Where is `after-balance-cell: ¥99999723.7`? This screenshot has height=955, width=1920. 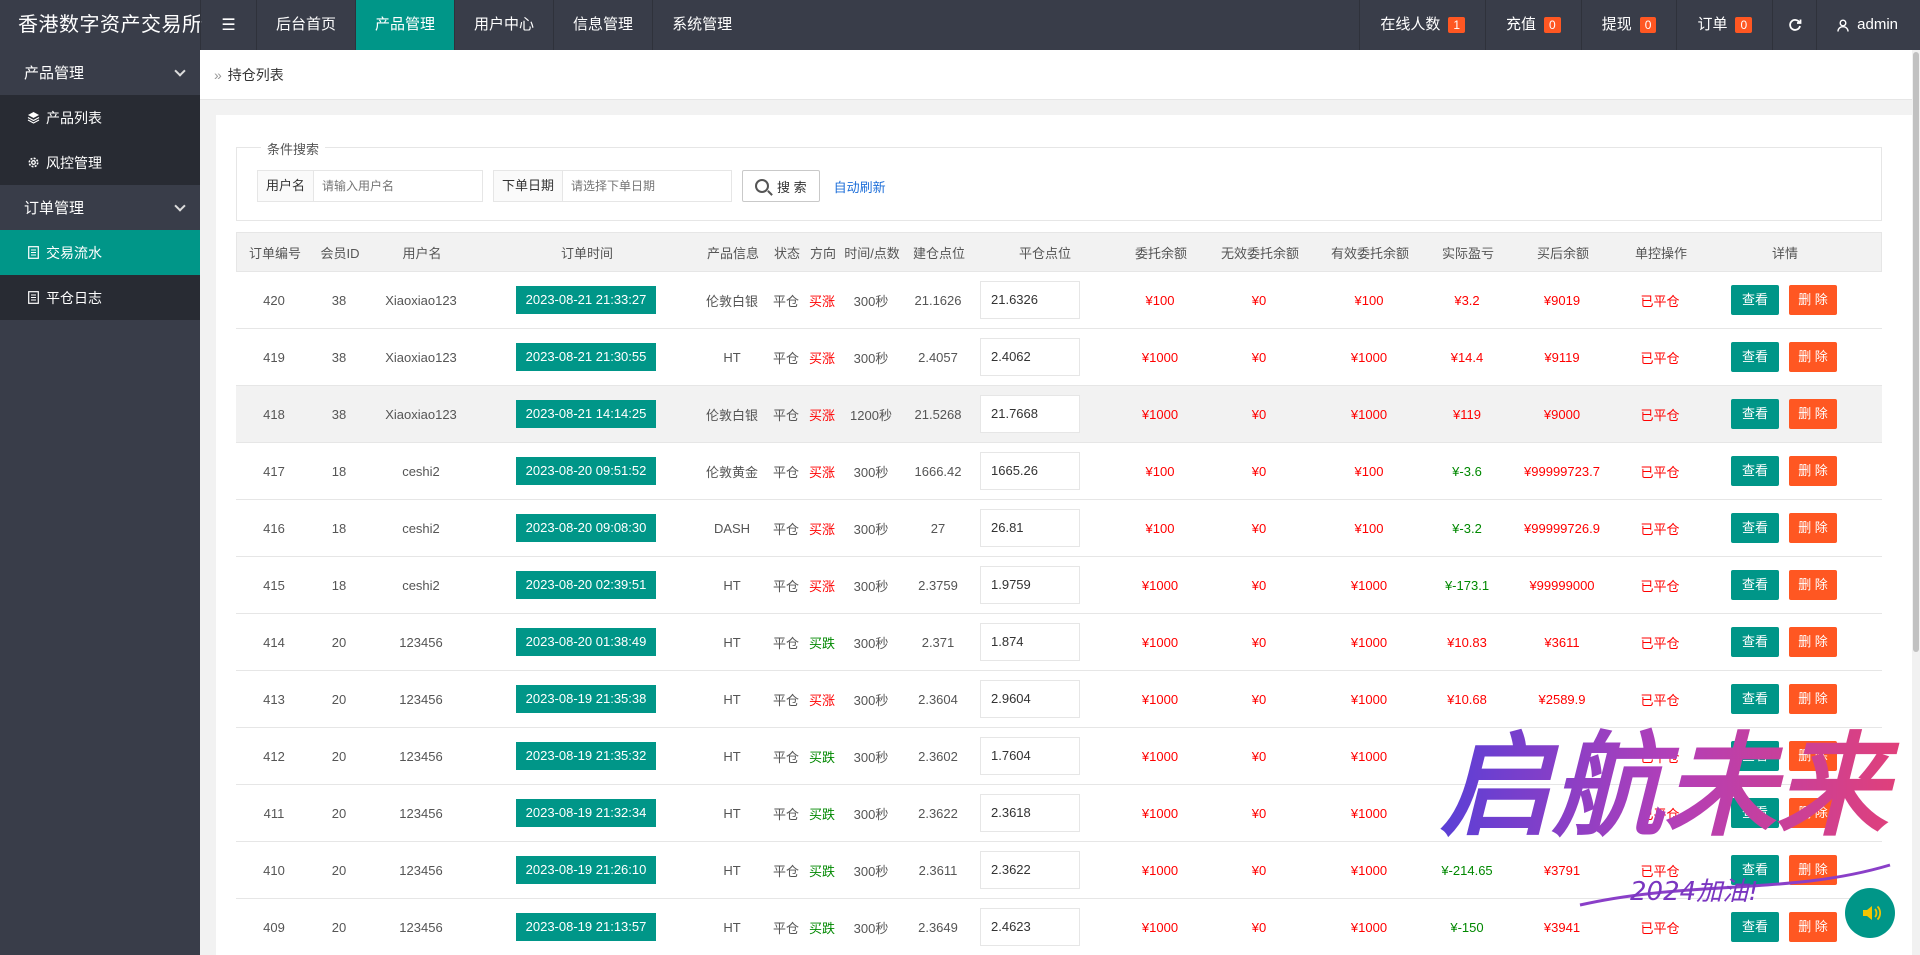 after-balance-cell: ¥99999723.7 is located at coordinates (1562, 471).